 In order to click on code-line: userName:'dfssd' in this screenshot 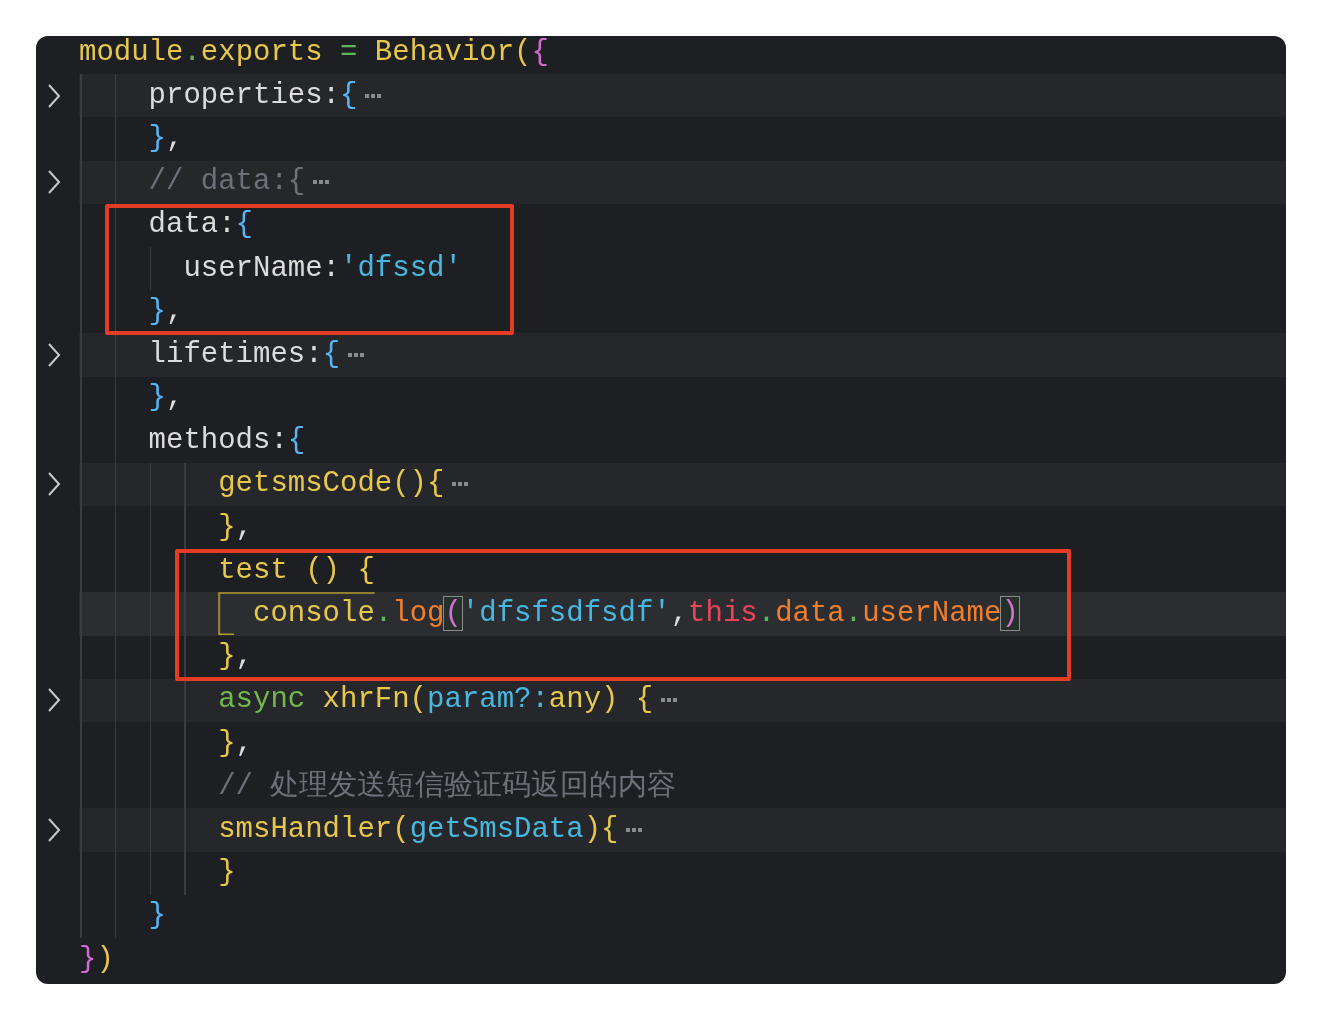, I will do `click(322, 268)`.